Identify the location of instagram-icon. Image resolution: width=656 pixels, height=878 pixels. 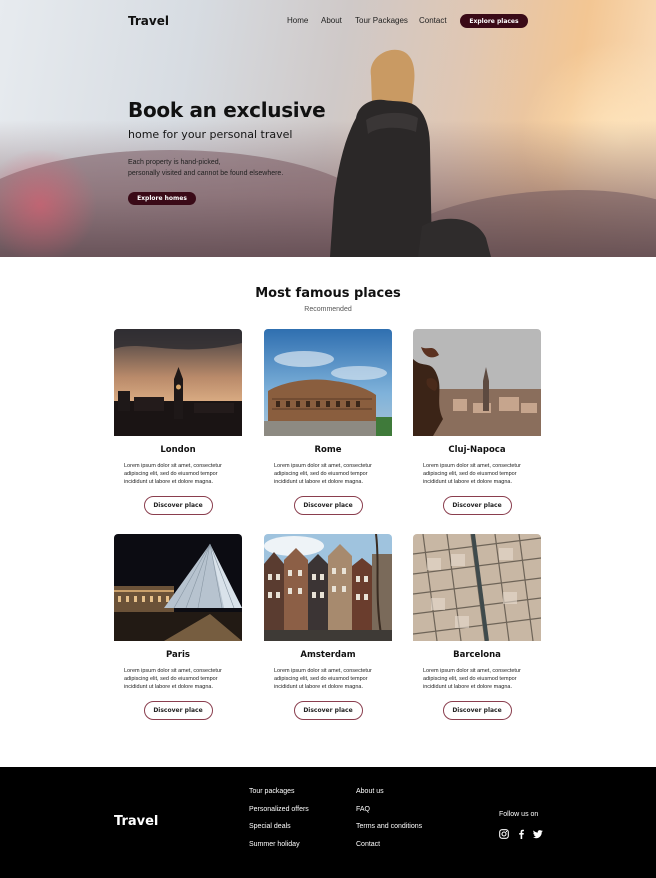
(504, 831).